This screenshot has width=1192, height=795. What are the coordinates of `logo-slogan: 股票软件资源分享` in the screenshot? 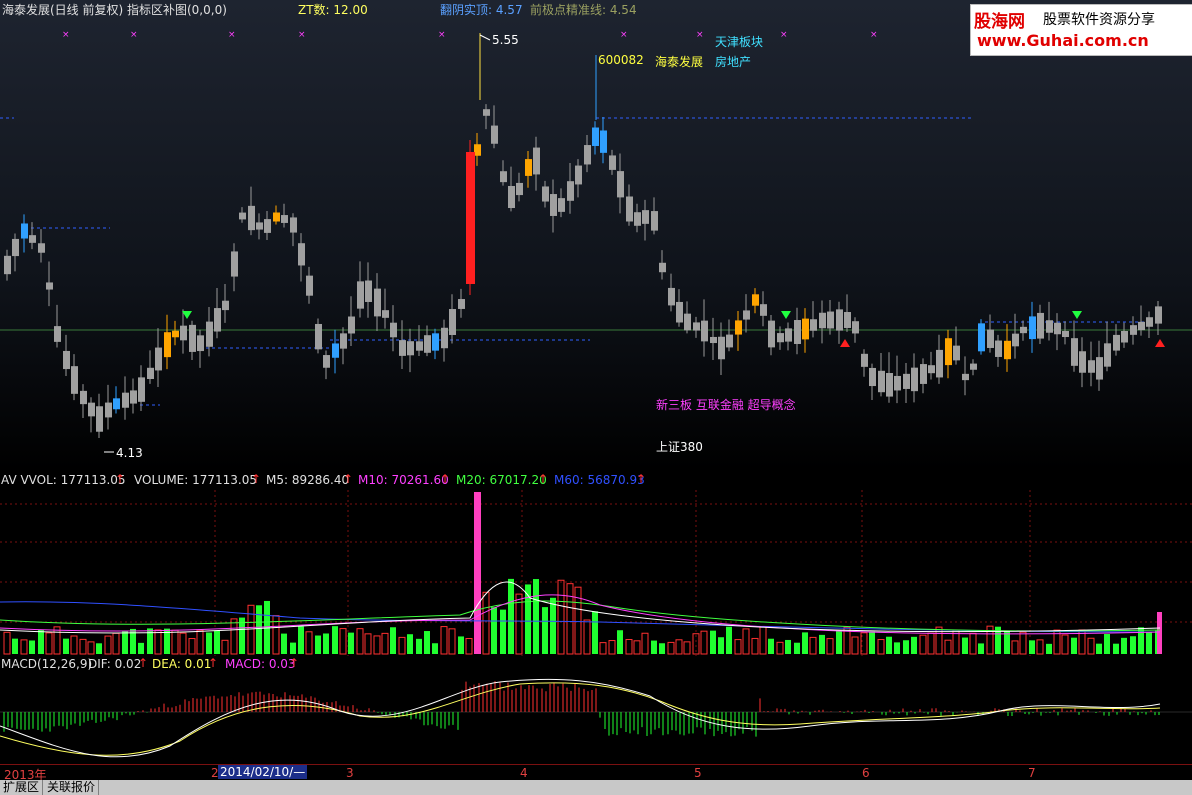 It's located at (1099, 20).